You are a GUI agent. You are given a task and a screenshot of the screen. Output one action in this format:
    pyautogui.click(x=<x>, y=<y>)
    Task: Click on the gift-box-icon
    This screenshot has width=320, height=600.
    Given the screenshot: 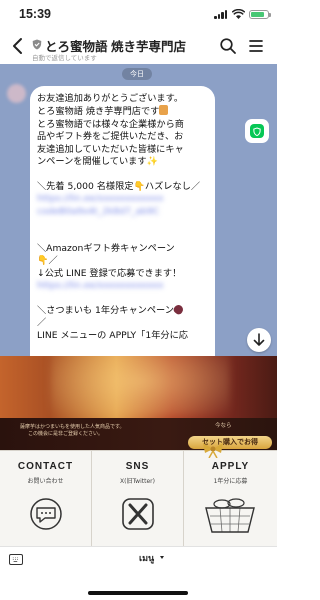 What is the action you would take?
    pyautogui.click(x=230, y=515)
    